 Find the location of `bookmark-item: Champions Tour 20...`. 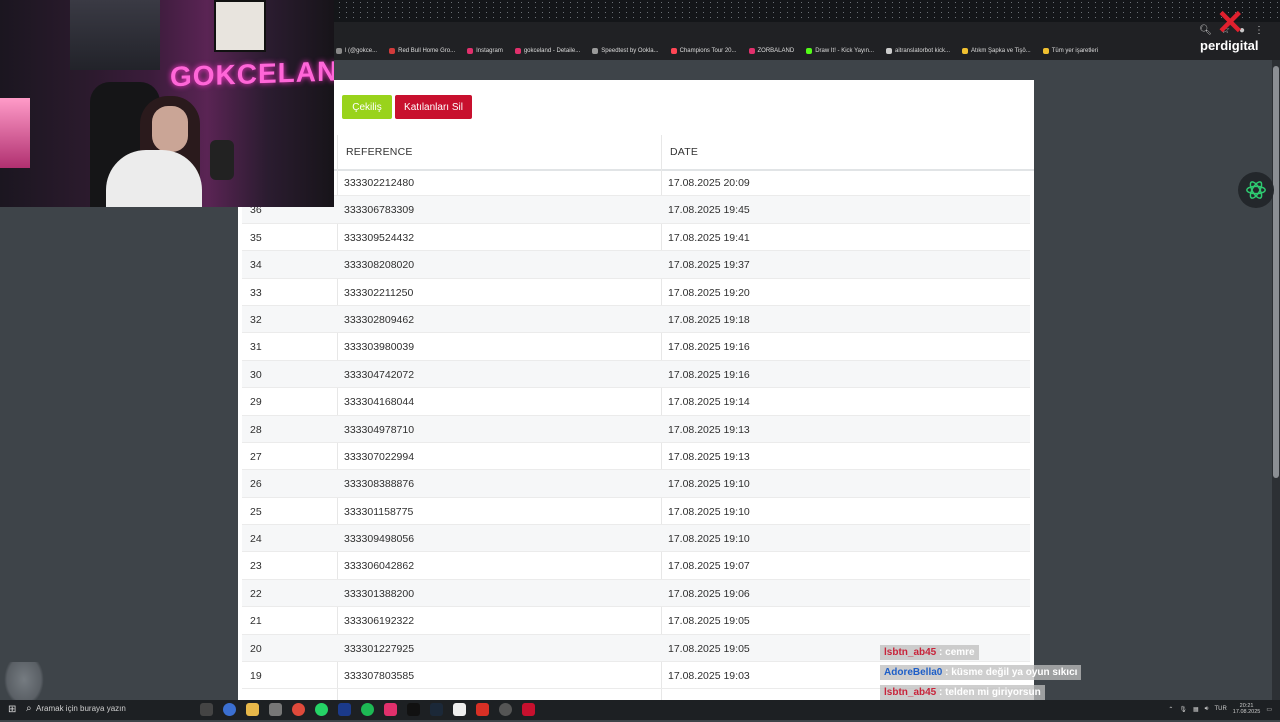

bookmark-item: Champions Tour 20... is located at coordinates (703, 51).